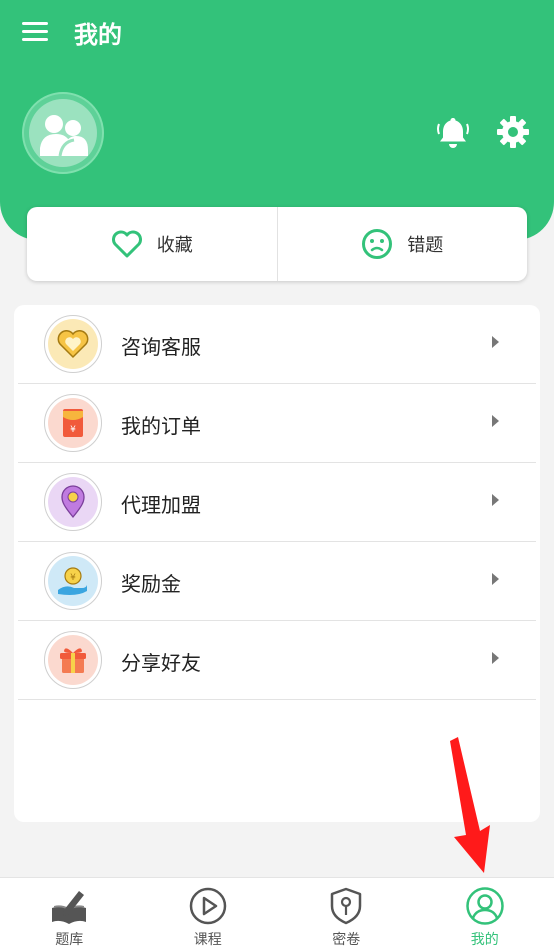  What do you see at coordinates (73, 423) in the screenshot?
I see `red-envelope-icon: ¥` at bounding box center [73, 423].